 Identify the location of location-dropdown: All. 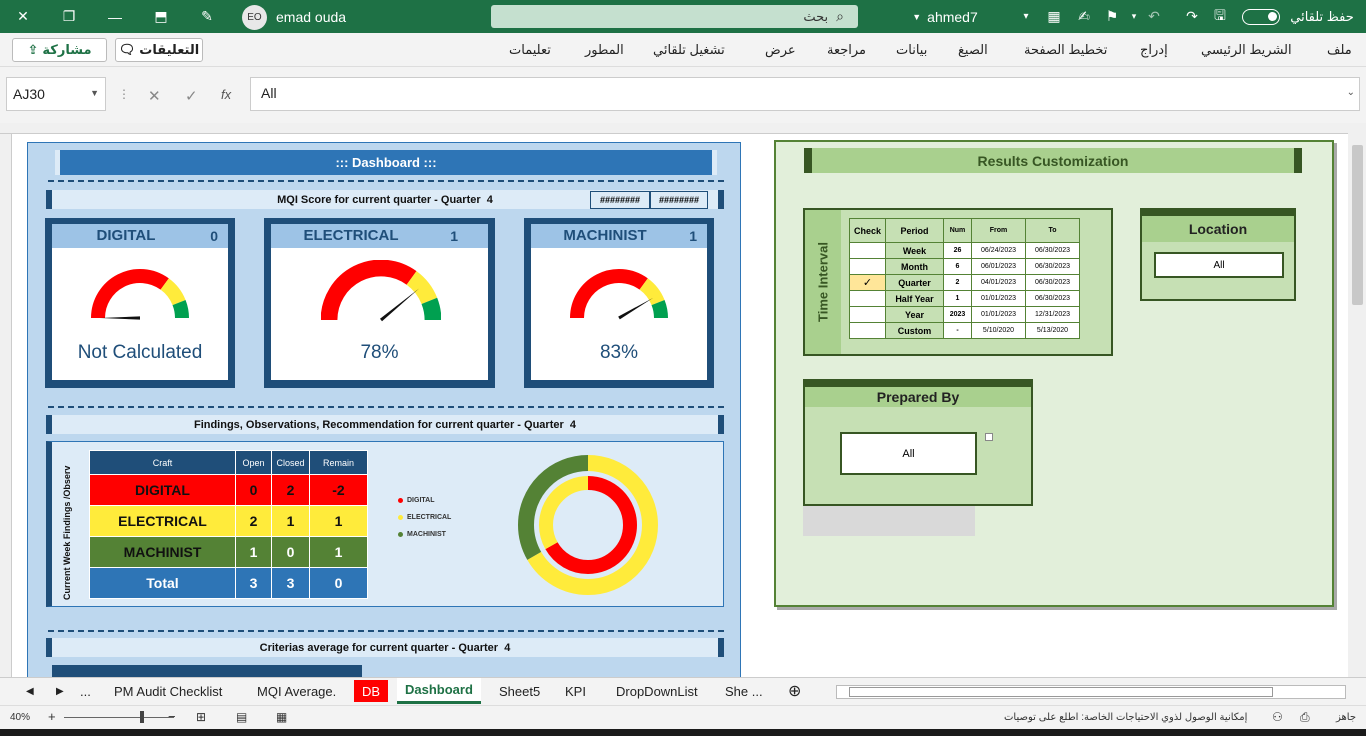
(1219, 265).